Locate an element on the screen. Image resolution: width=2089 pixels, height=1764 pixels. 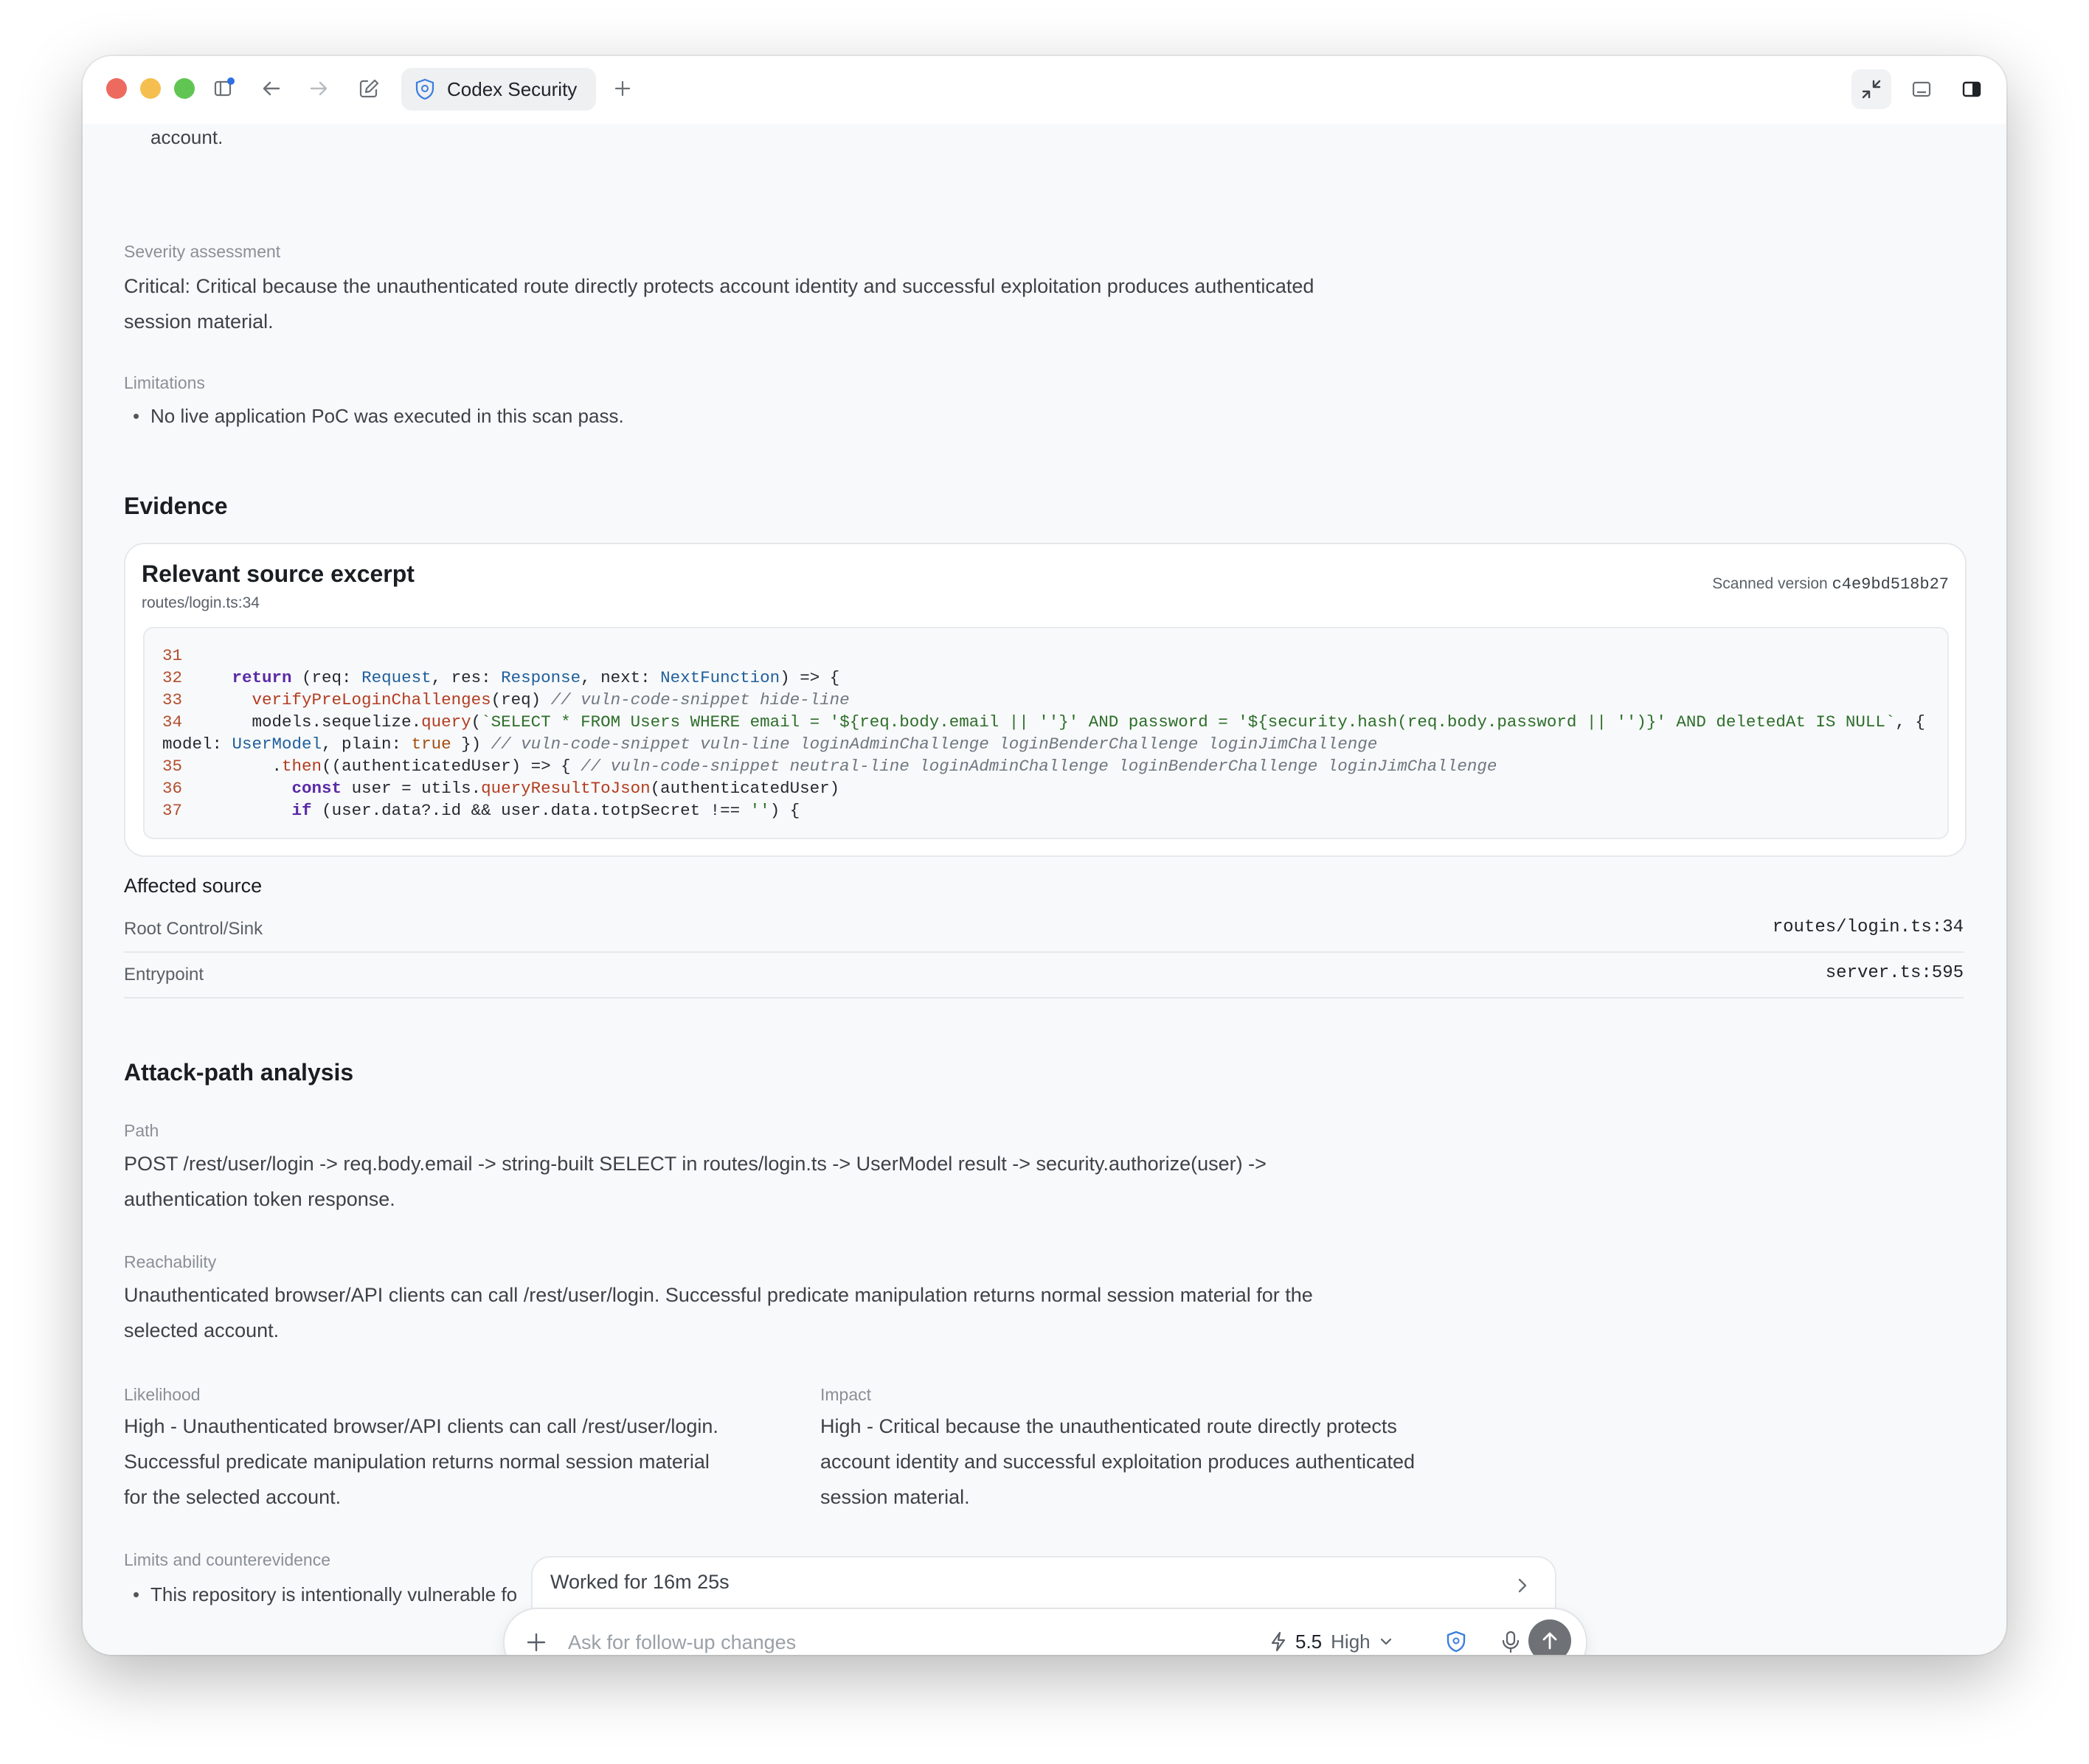
reachability-label: Reachability is located at coordinates (171, 1261).